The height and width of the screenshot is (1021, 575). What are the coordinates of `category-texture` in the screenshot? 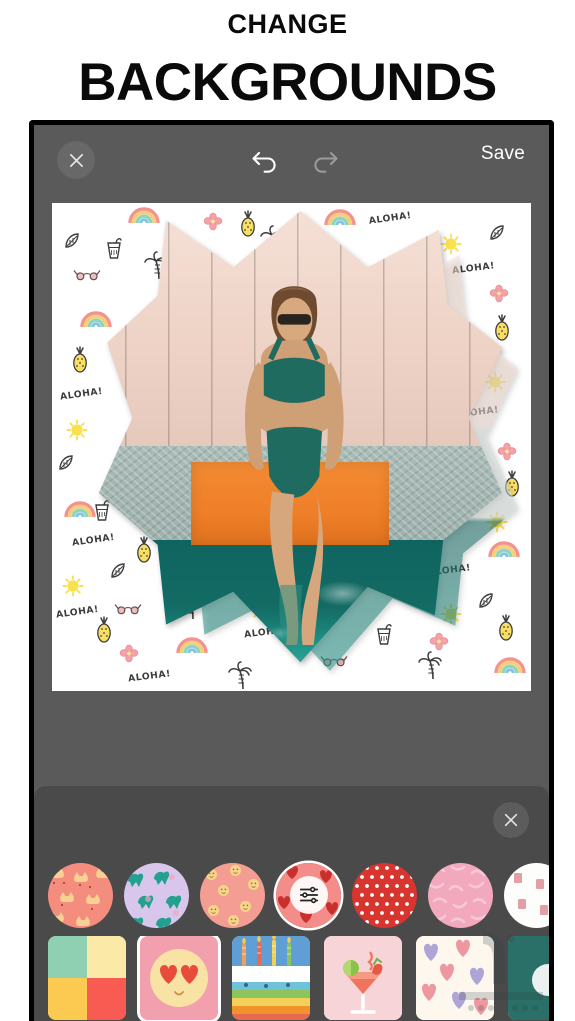 It's located at (460, 895).